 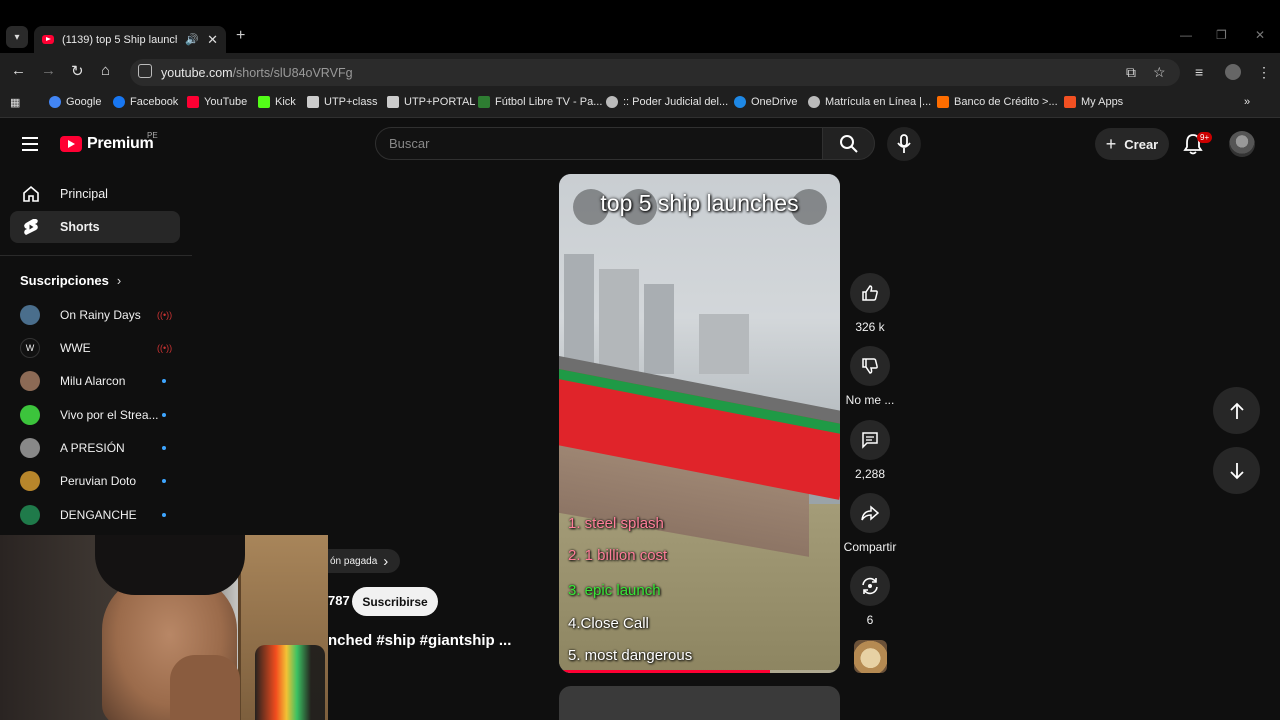 What do you see at coordinates (664, 671) in the screenshot?
I see `video-progress-fill` at bounding box center [664, 671].